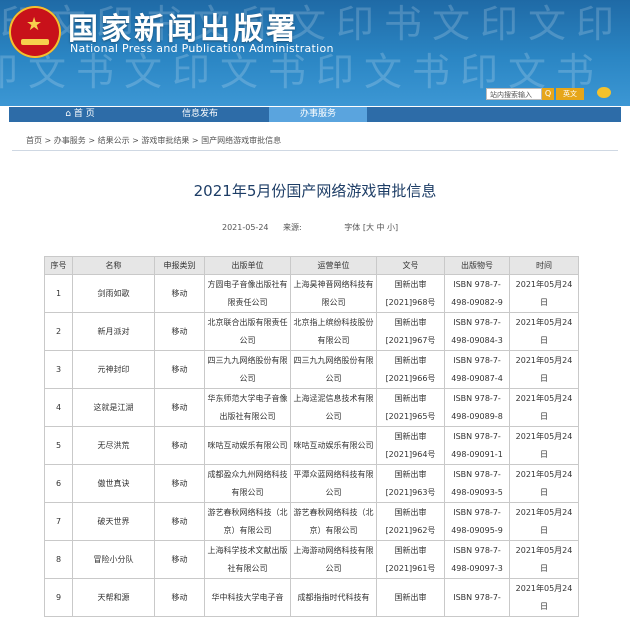 This screenshot has width=630, height=617. I want to click on column-header: 名称, so click(113, 265).